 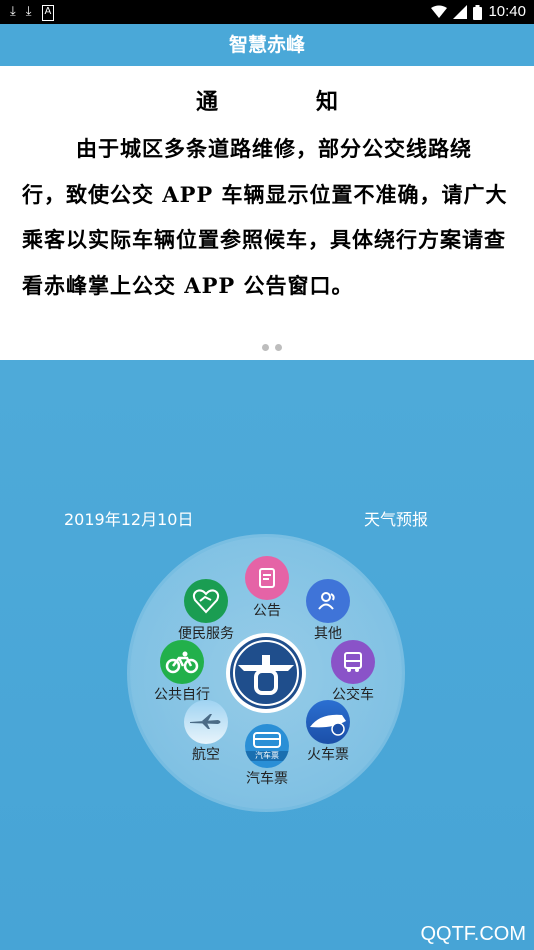 I want to click on menu-convenience-service: 便民服务, so click(x=206, y=610).